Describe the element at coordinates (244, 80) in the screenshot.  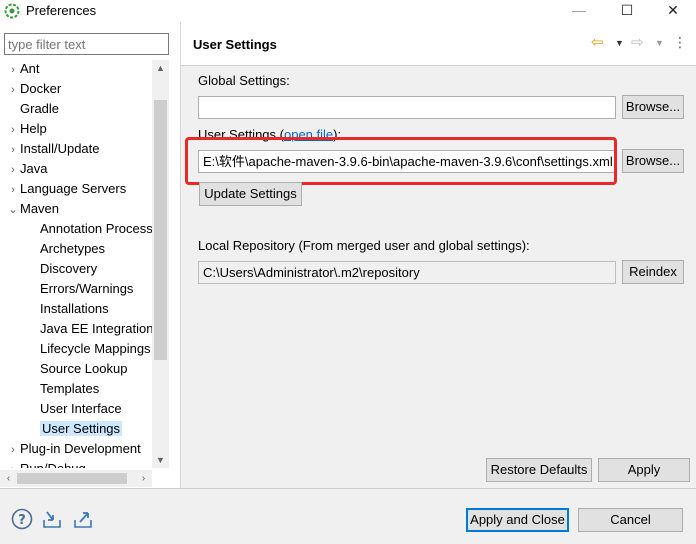
I see `global-settings-label: Global Settings:` at that location.